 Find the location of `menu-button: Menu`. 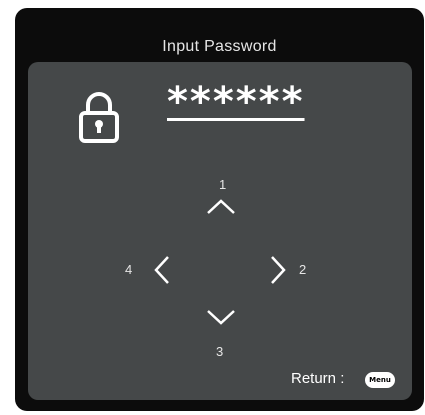

menu-button: Menu is located at coordinates (380, 380).